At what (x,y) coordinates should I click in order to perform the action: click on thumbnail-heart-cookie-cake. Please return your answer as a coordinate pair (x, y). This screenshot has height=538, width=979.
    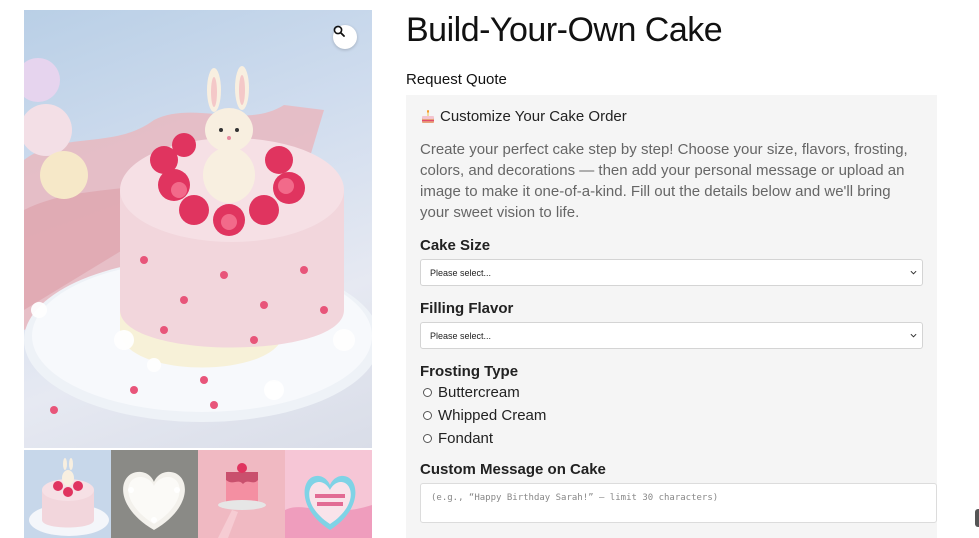
    Looking at the image, I should click on (328, 494).